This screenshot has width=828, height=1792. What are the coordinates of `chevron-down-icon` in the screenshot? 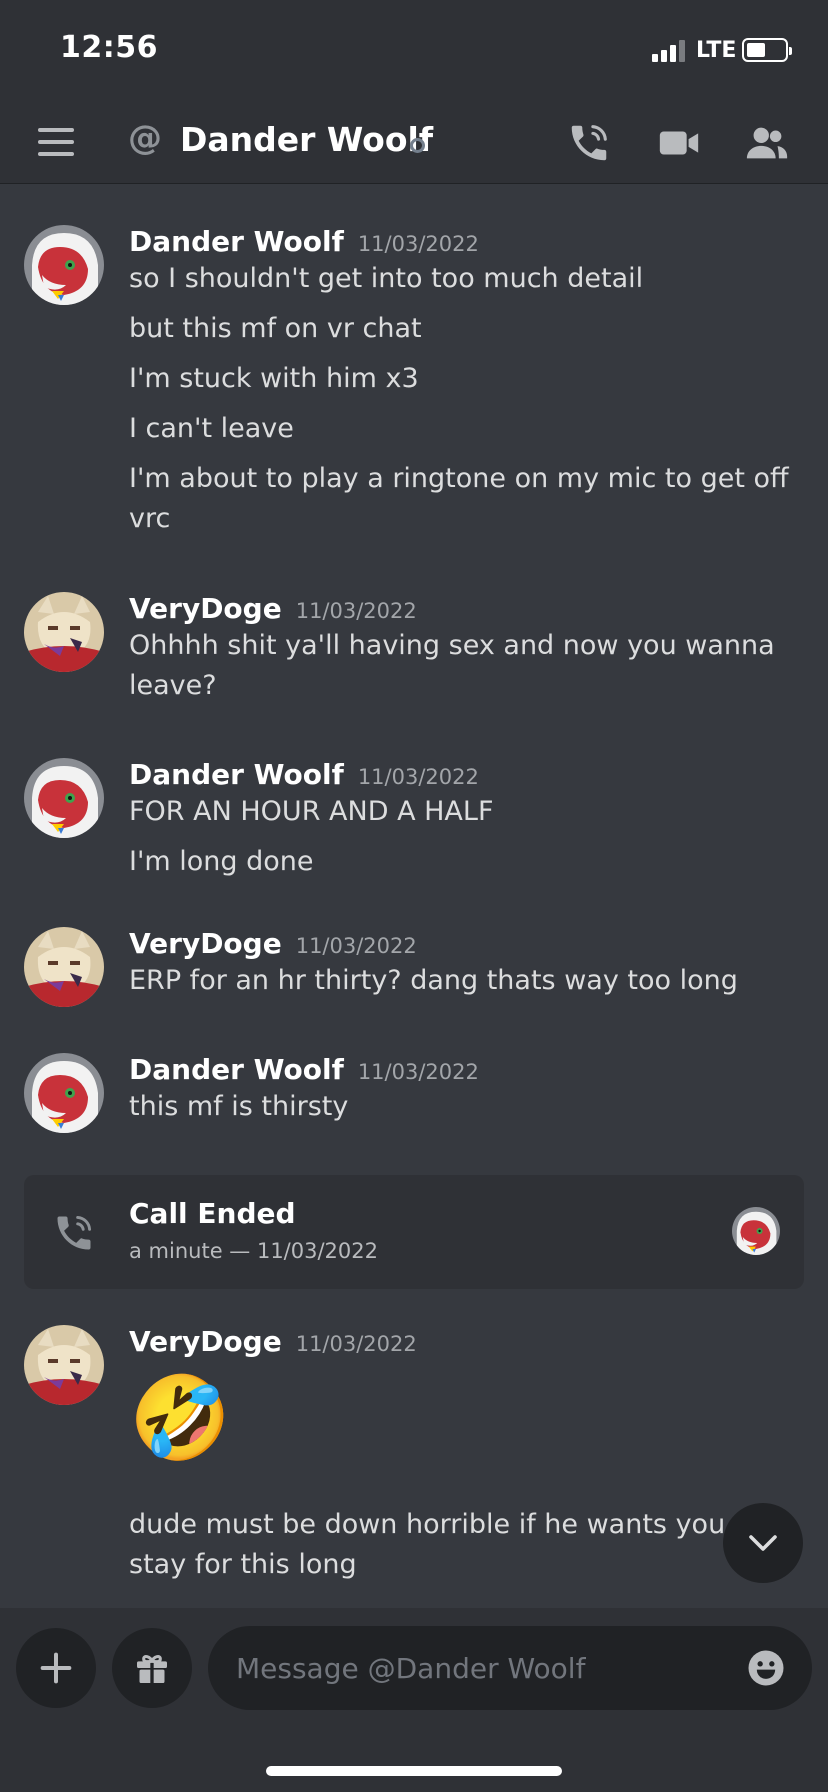 It's located at (763, 1543).